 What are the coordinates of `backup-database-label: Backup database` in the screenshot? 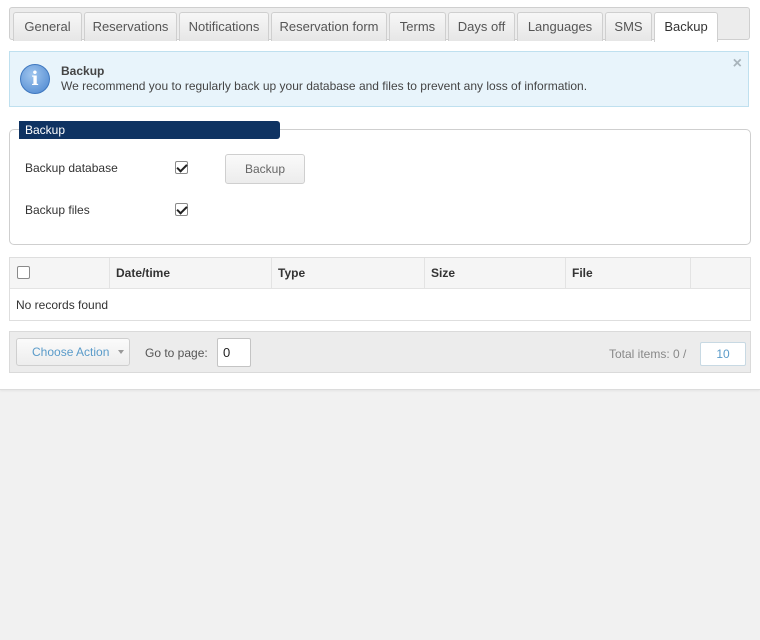 It's located at (71, 168).